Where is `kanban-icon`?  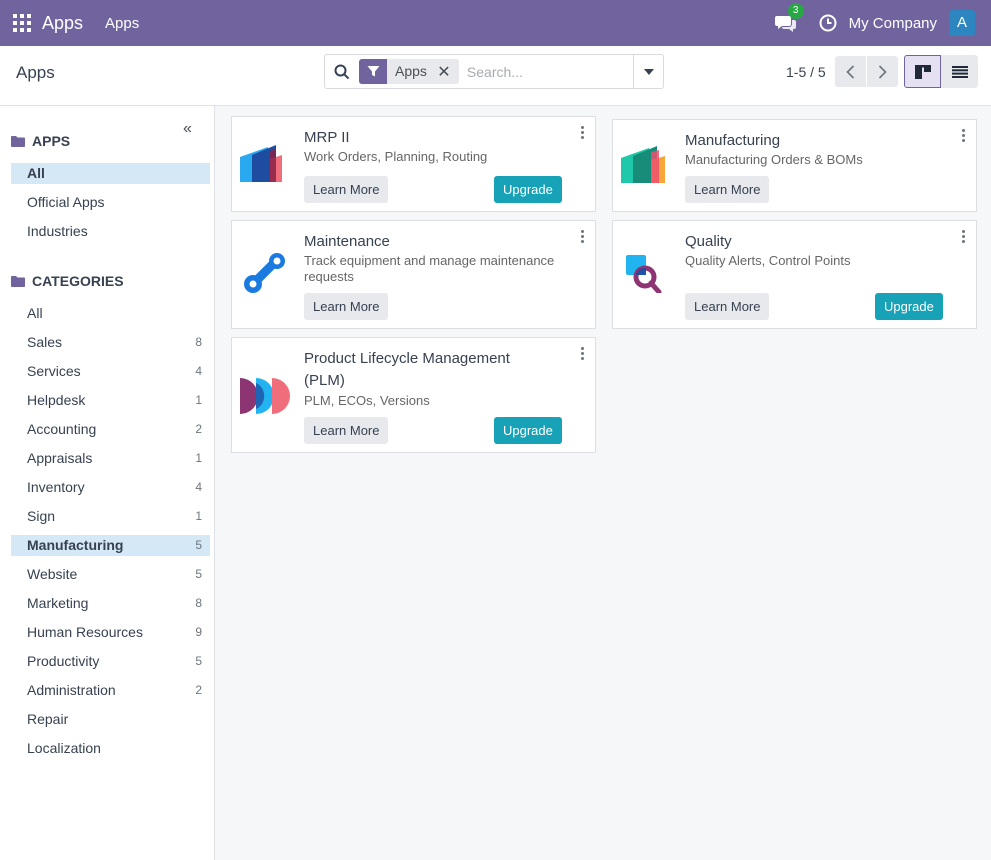
kanban-icon is located at coordinates (922, 71).